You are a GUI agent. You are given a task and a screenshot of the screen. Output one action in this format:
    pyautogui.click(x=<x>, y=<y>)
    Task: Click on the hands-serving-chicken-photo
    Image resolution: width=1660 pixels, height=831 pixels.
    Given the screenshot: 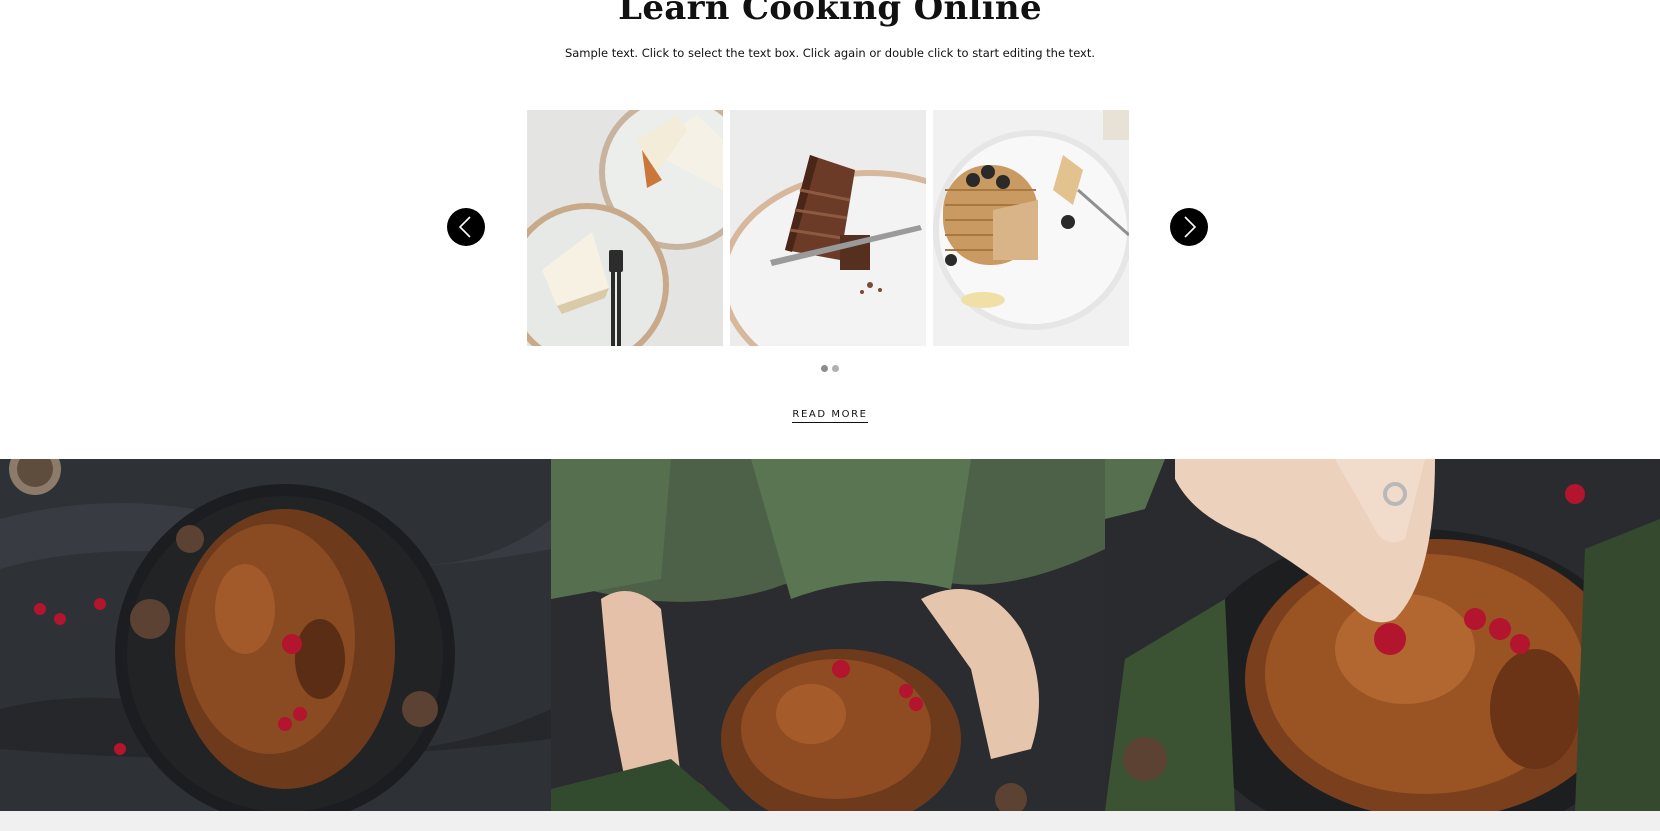 What is the action you would take?
    pyautogui.click(x=828, y=635)
    